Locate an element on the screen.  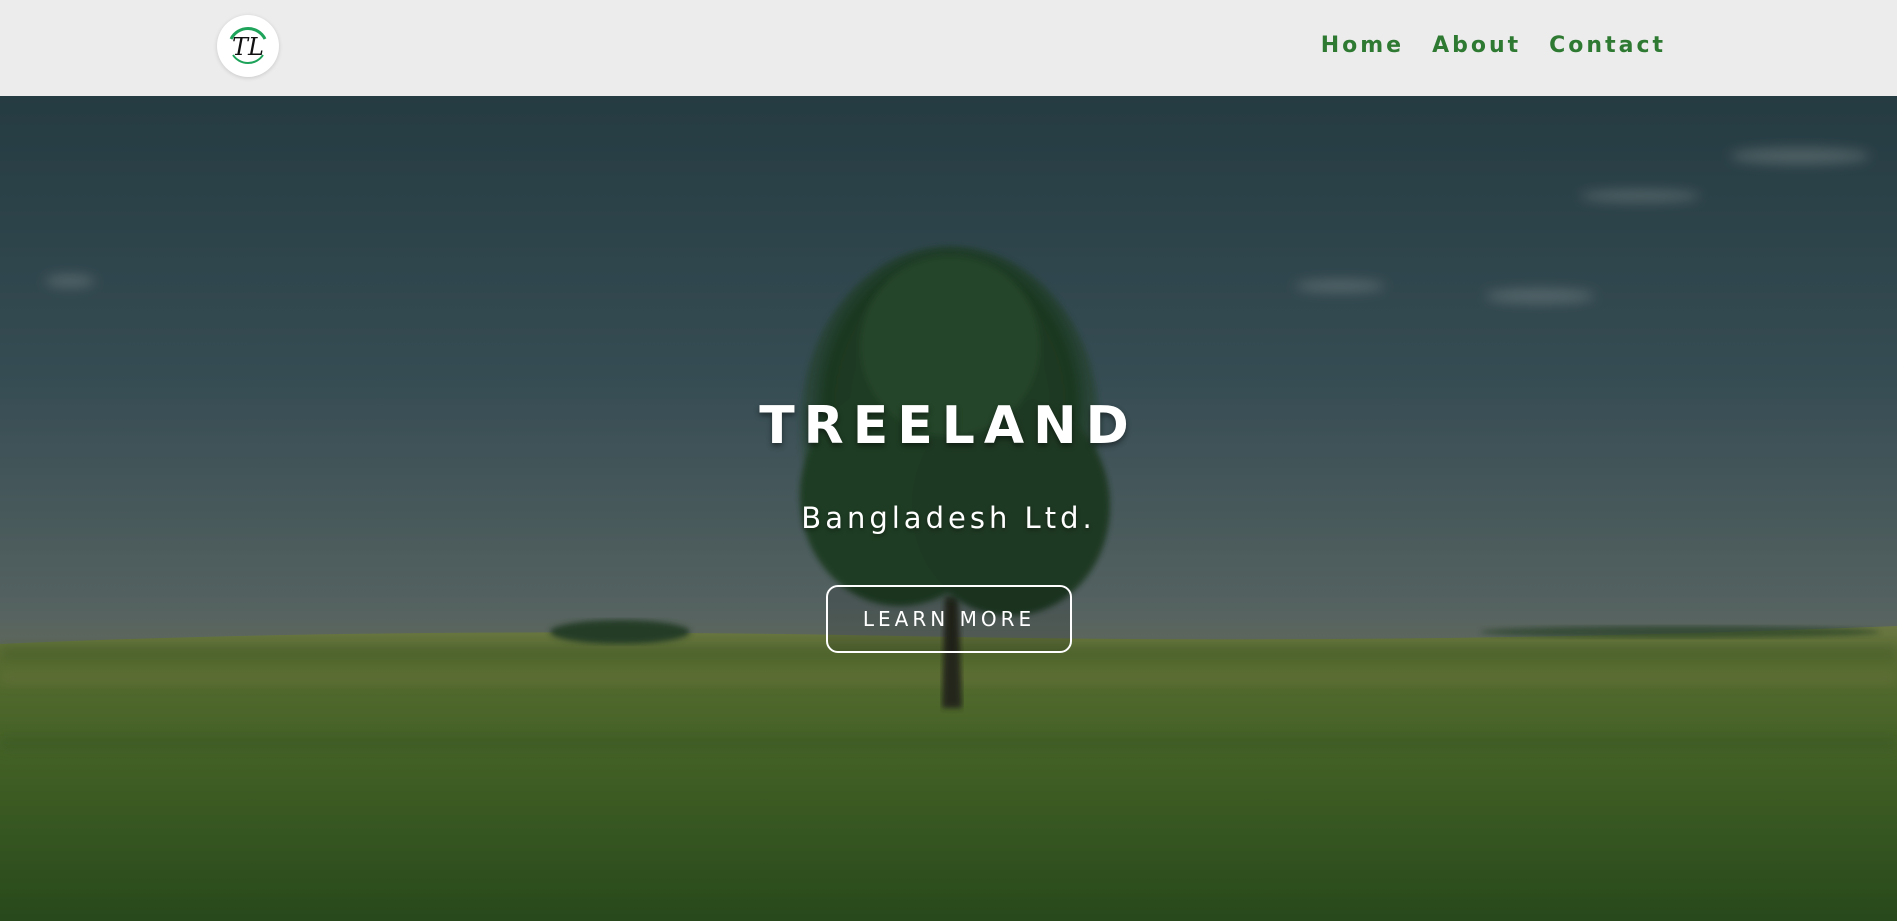
logo-graphic: TL is located at coordinates (248, 46).